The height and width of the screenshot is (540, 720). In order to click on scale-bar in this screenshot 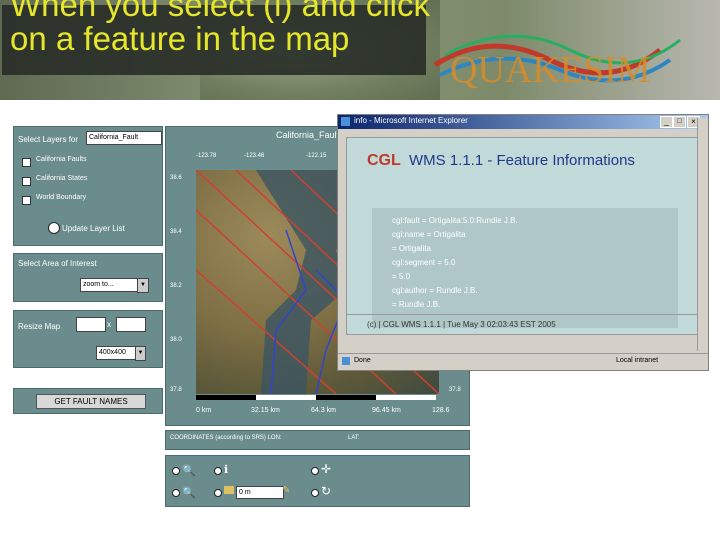, I will do `click(316, 397)`.